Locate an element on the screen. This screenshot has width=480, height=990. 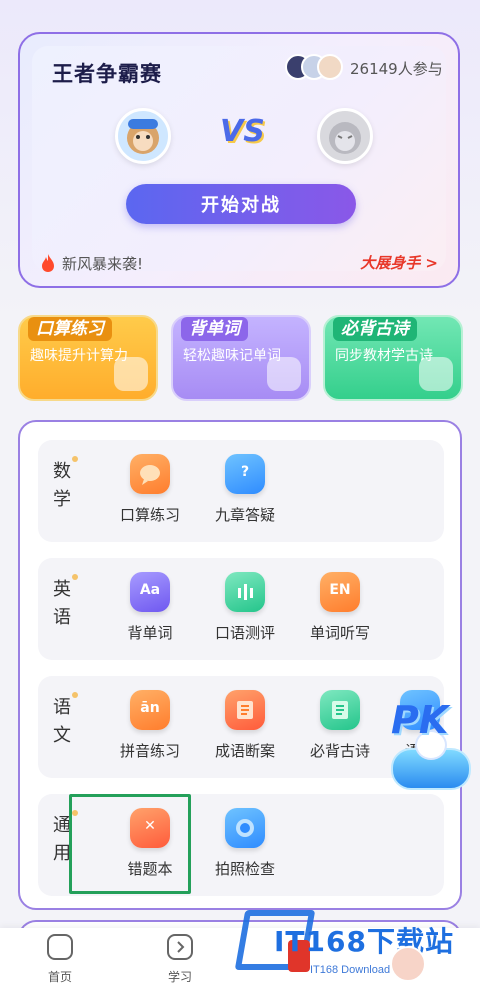
tool-classic-poems: 必背古诗 is located at coordinates (340, 725).